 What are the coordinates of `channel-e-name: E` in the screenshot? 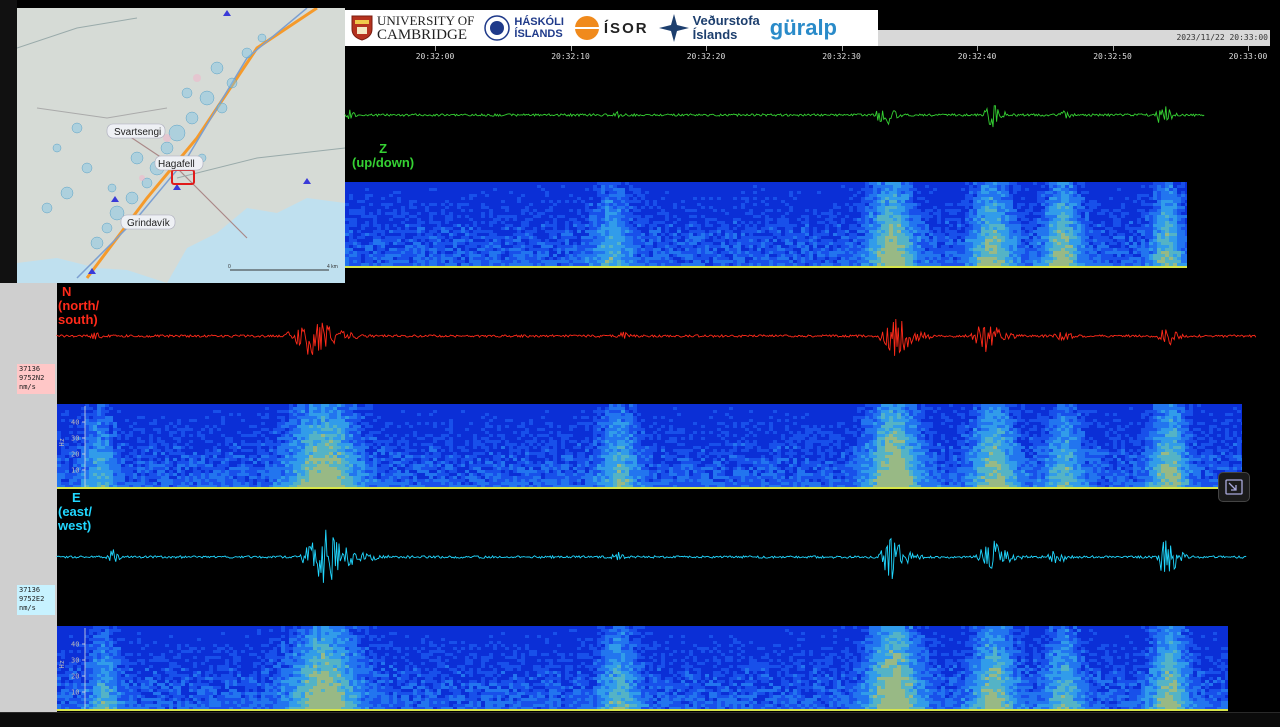 It's located at (75, 498).